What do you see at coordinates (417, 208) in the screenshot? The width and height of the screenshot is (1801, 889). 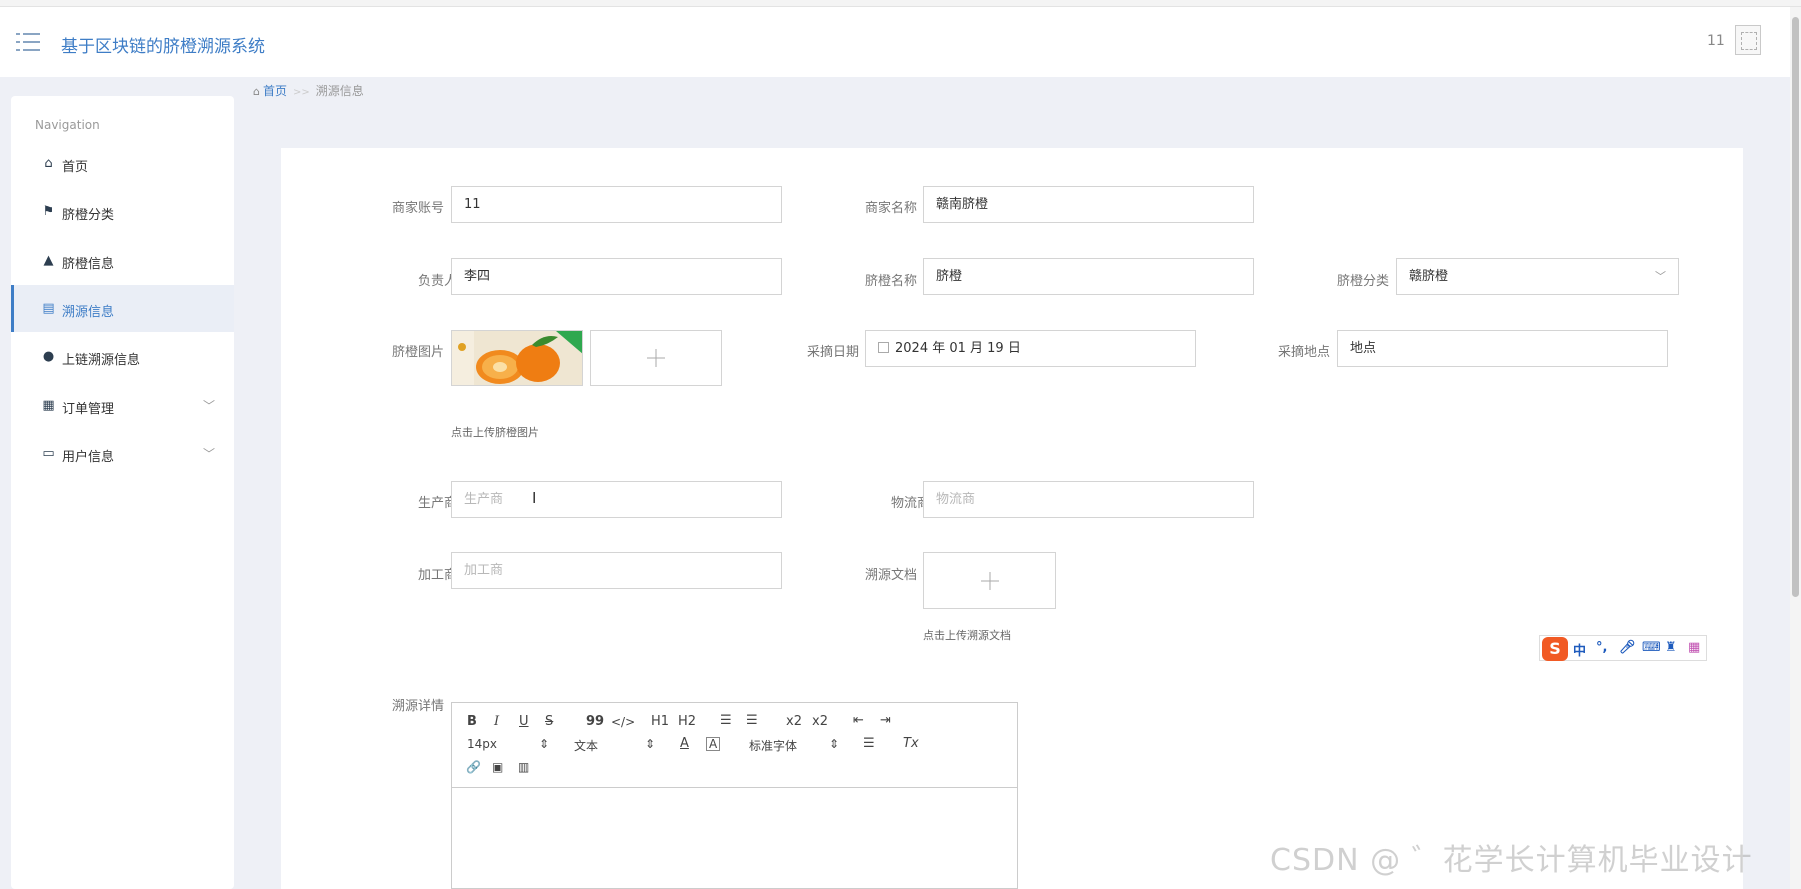 I see `merchant-account-label: 商家账号` at bounding box center [417, 208].